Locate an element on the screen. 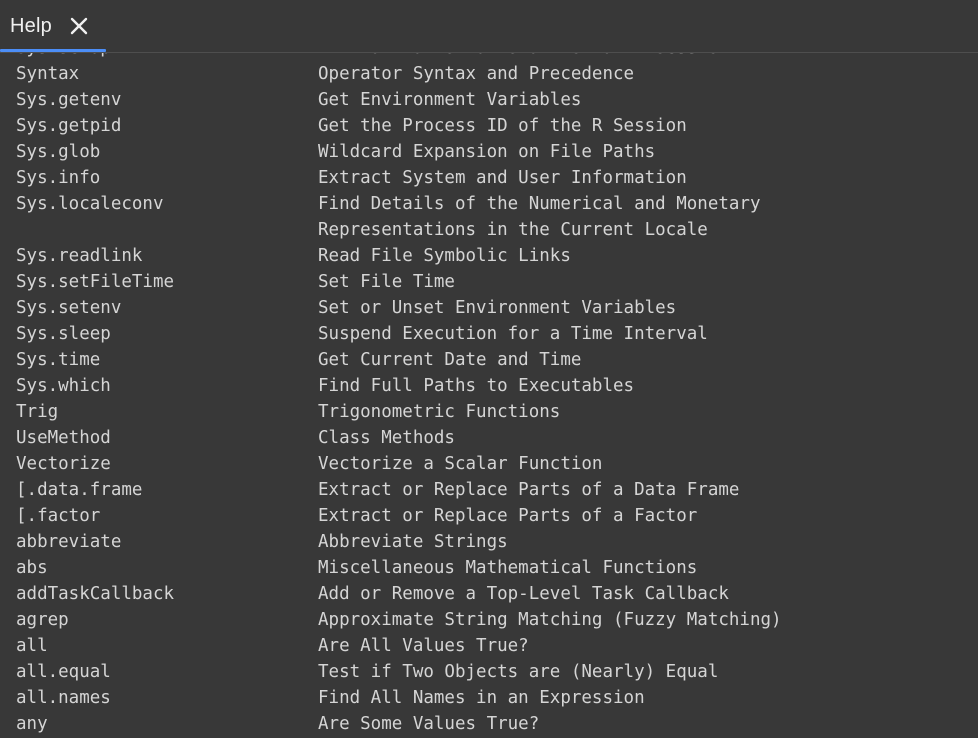  topic-row: Sys.readlink Read File Symbolic Links is located at coordinates (489, 256).